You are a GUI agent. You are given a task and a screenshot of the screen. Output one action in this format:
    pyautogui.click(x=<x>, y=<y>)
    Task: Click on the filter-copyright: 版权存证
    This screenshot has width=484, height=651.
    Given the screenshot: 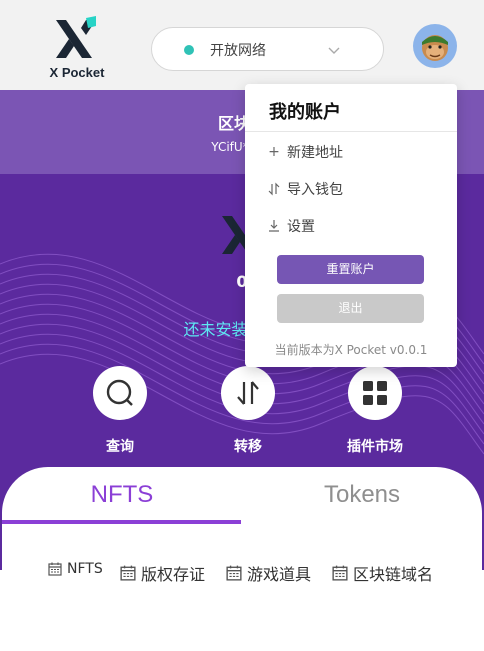 What is the action you would take?
    pyautogui.click(x=162, y=573)
    